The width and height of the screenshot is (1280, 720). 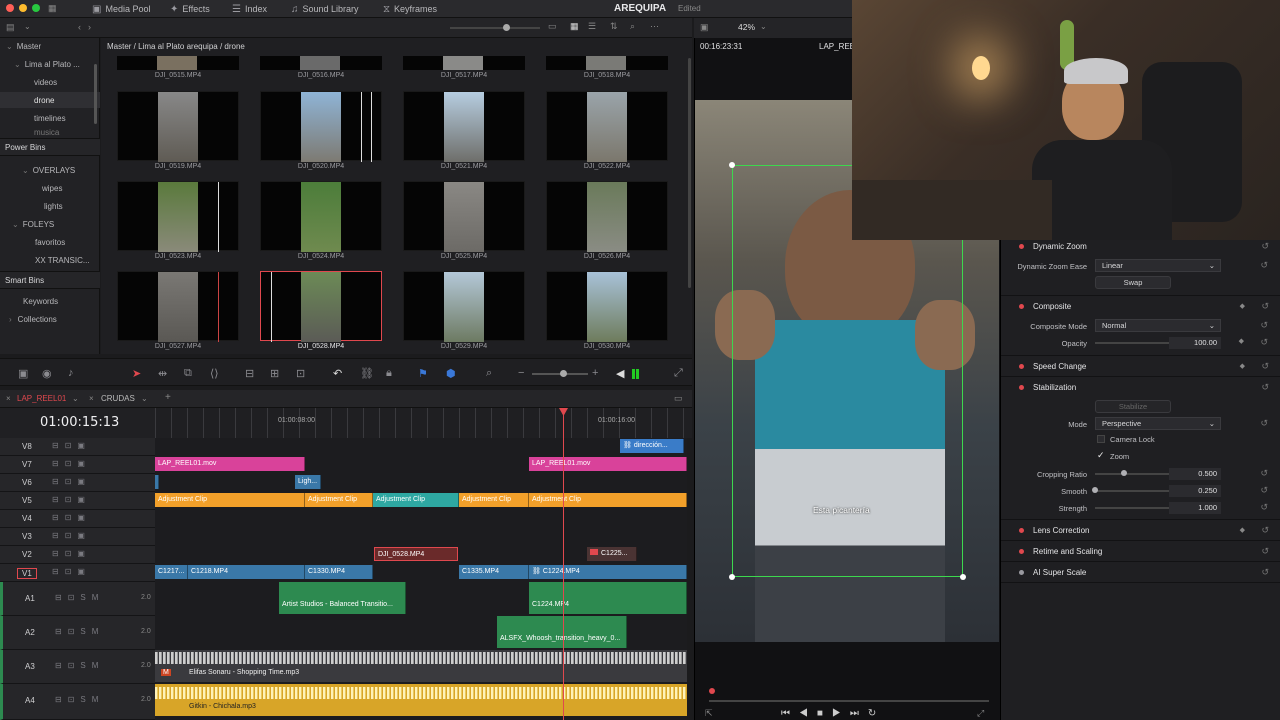 I want to click on marker-icon: ⬢, so click(x=451, y=373).